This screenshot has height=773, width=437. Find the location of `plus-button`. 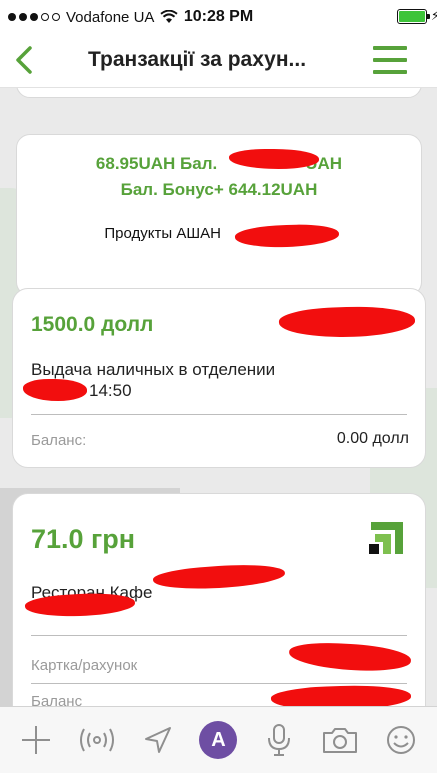

plus-button is located at coordinates (36, 740).